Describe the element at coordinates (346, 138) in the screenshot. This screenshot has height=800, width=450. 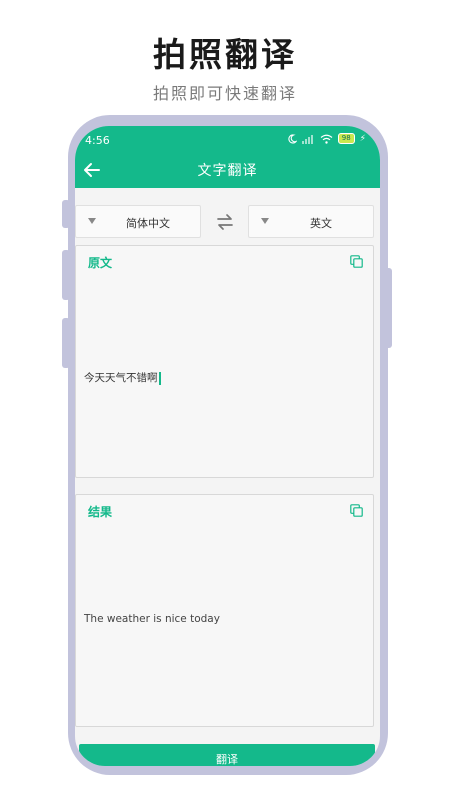
I see `battery-icon: 98` at that location.